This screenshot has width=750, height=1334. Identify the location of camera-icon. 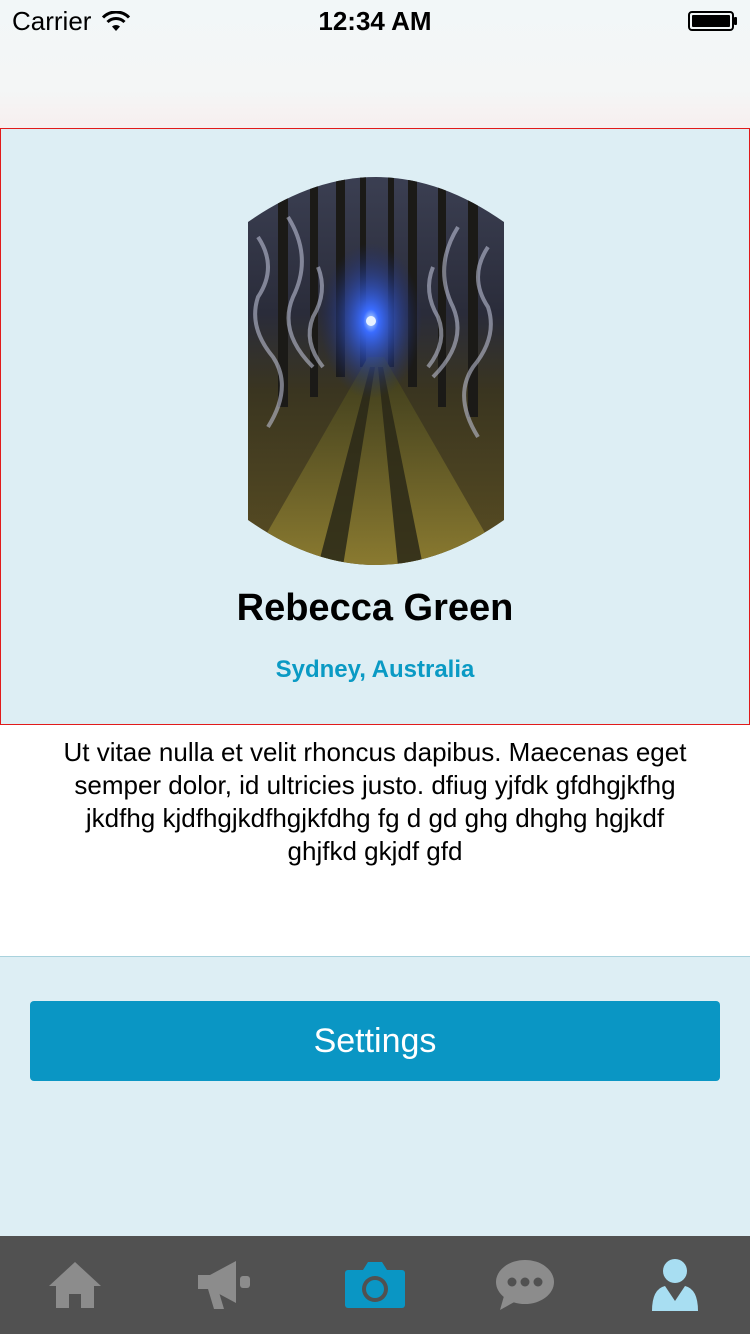
(375, 1285).